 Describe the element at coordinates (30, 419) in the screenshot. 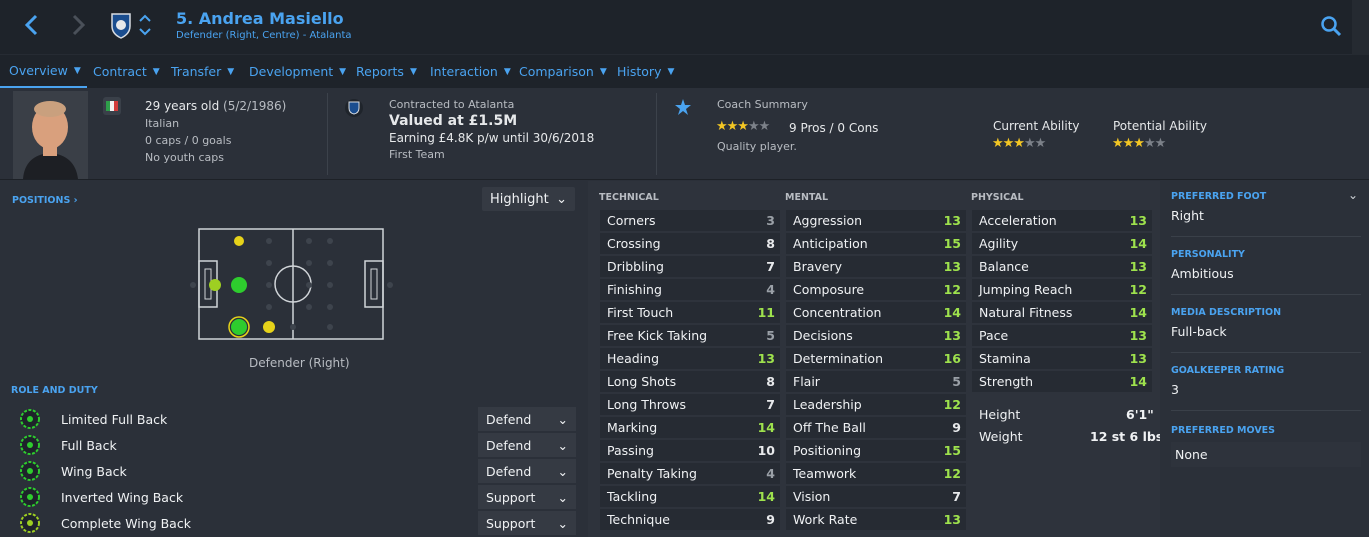

I see `role-suitability-icon` at that location.